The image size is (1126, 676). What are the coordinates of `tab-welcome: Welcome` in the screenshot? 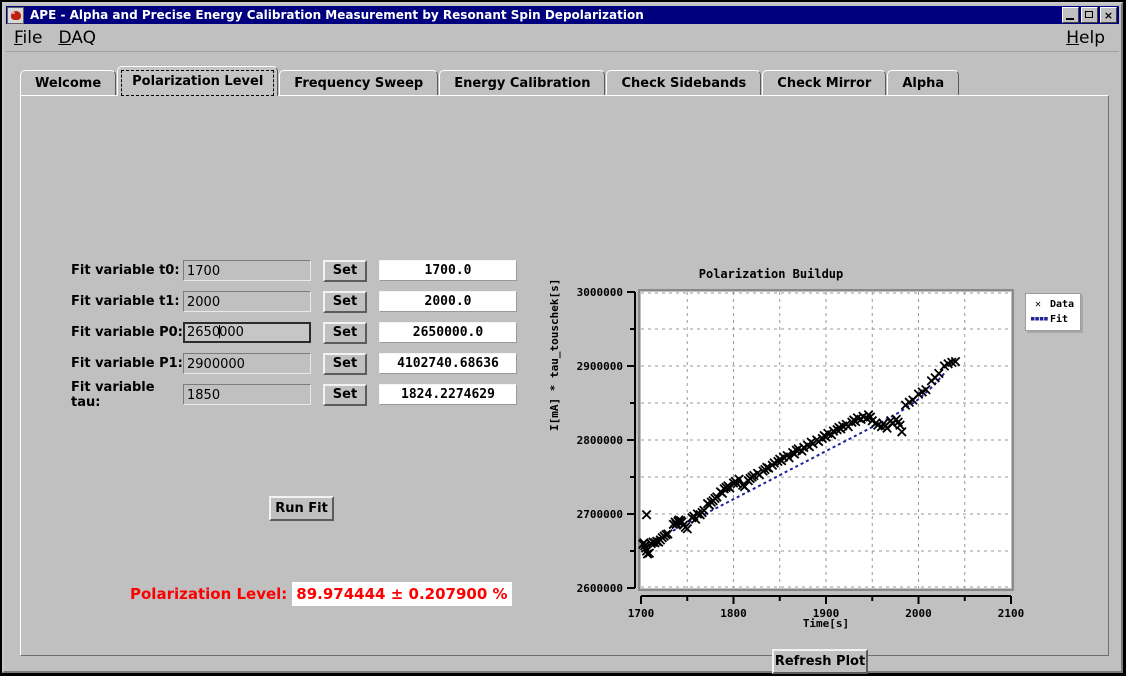 It's located at (68, 83).